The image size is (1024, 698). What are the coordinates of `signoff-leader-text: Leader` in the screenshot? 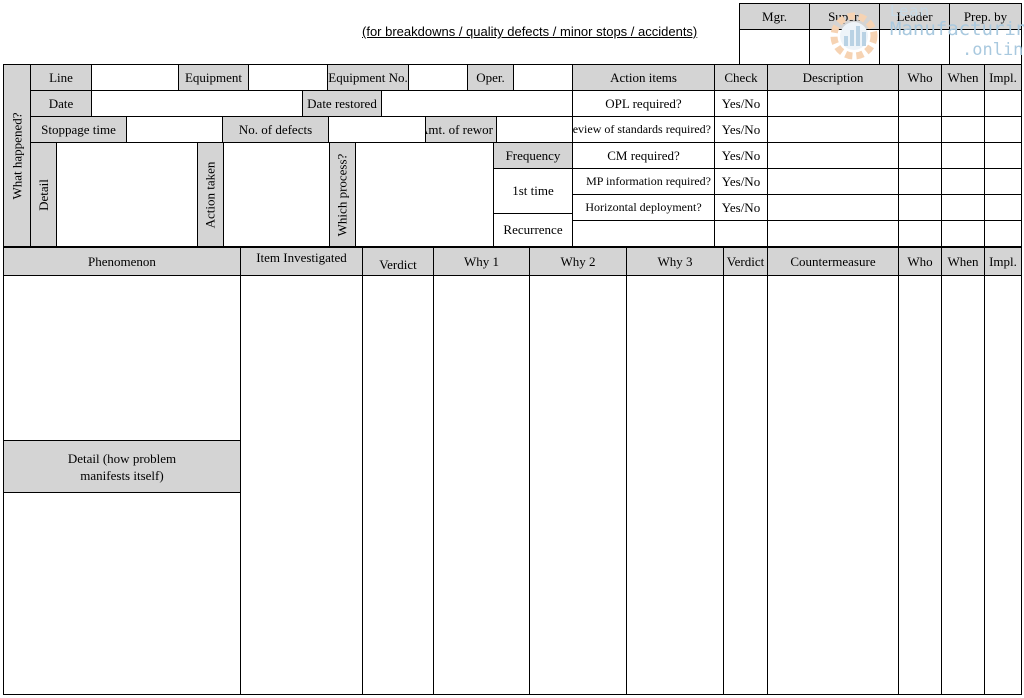 It's located at (914, 16).